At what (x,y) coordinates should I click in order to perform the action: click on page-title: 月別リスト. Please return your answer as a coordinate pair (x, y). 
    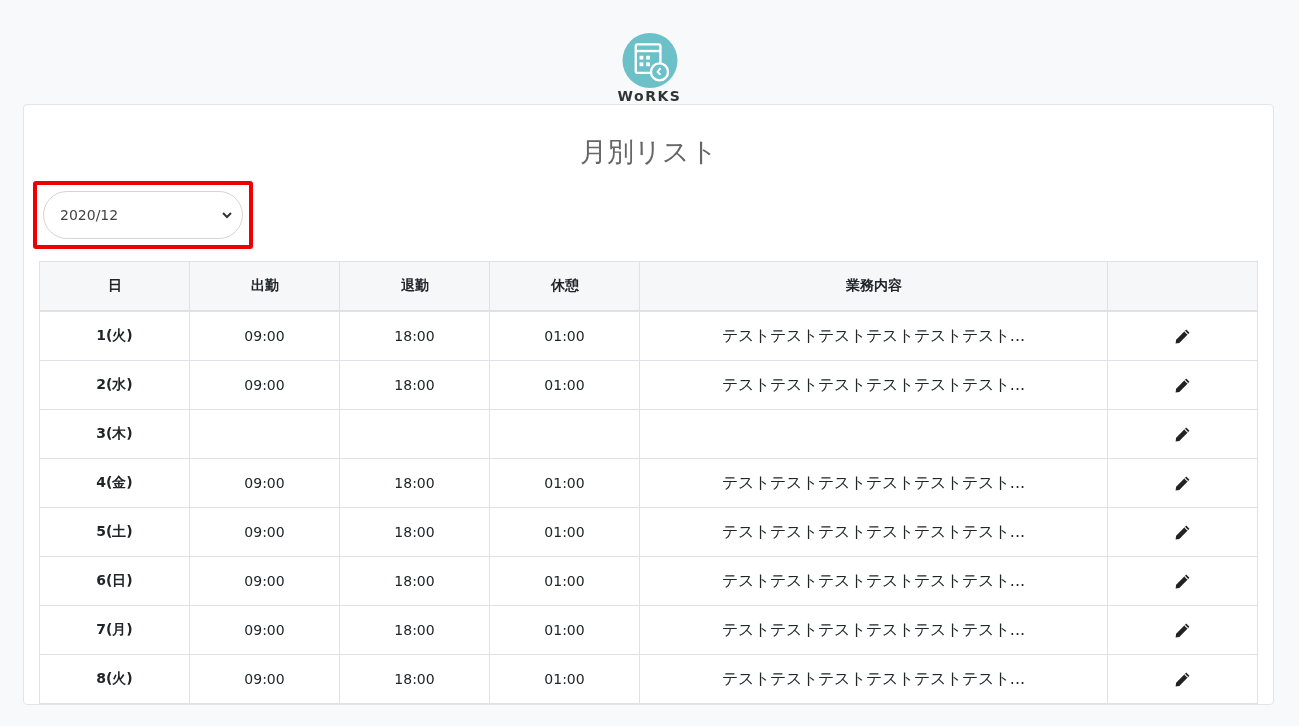
    Looking at the image, I should click on (648, 152).